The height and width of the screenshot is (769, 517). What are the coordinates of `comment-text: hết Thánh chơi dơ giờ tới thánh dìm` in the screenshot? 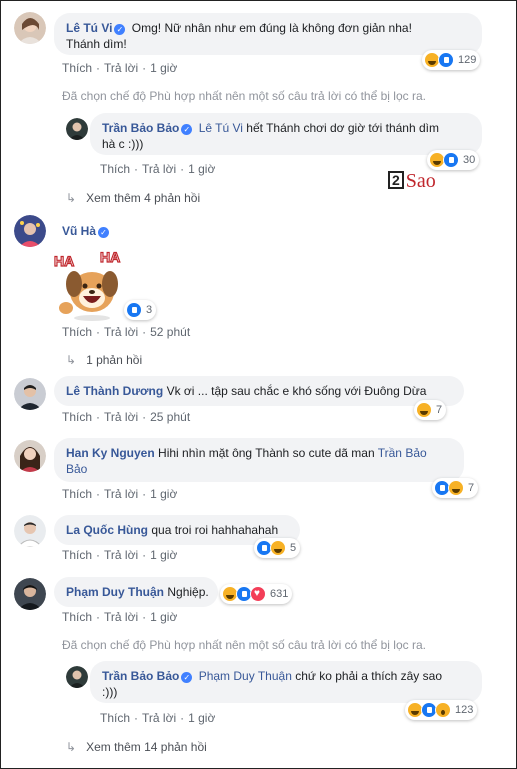 It's located at (340, 128).